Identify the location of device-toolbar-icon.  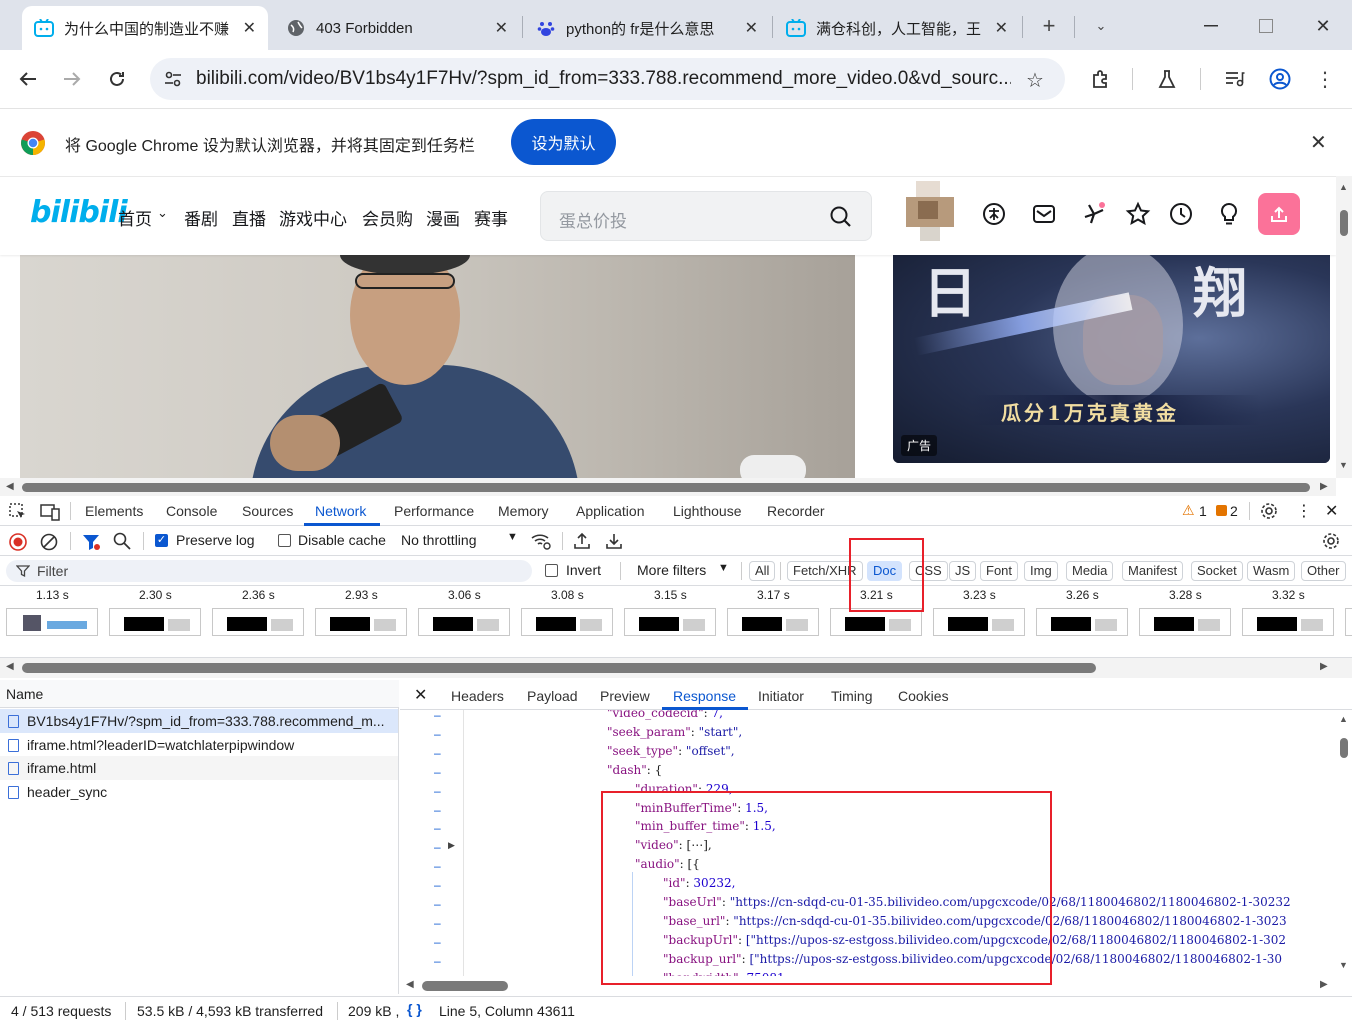
(50, 513).